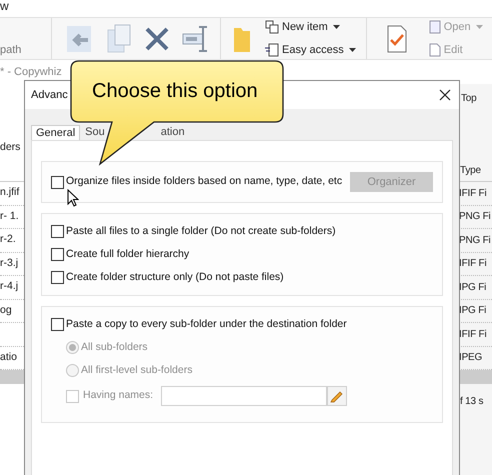  I want to click on copy-icon, so click(119, 39).